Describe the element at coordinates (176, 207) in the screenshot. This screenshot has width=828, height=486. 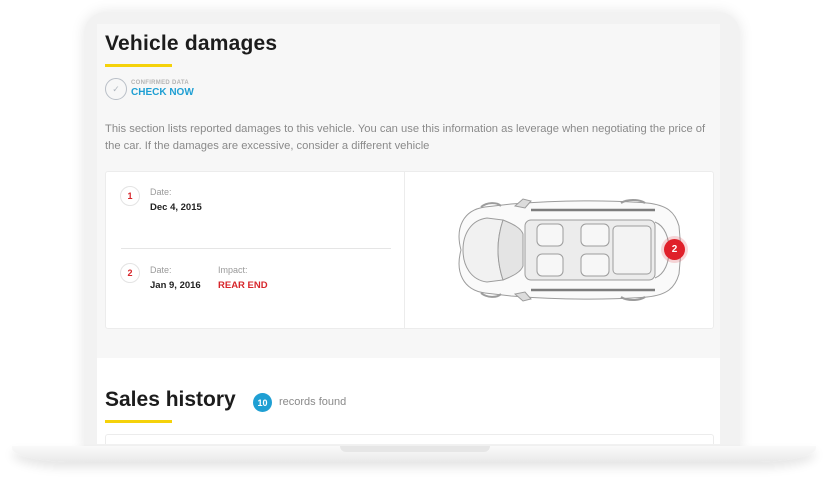
I see `damage-date: Dec 4, 2015` at that location.